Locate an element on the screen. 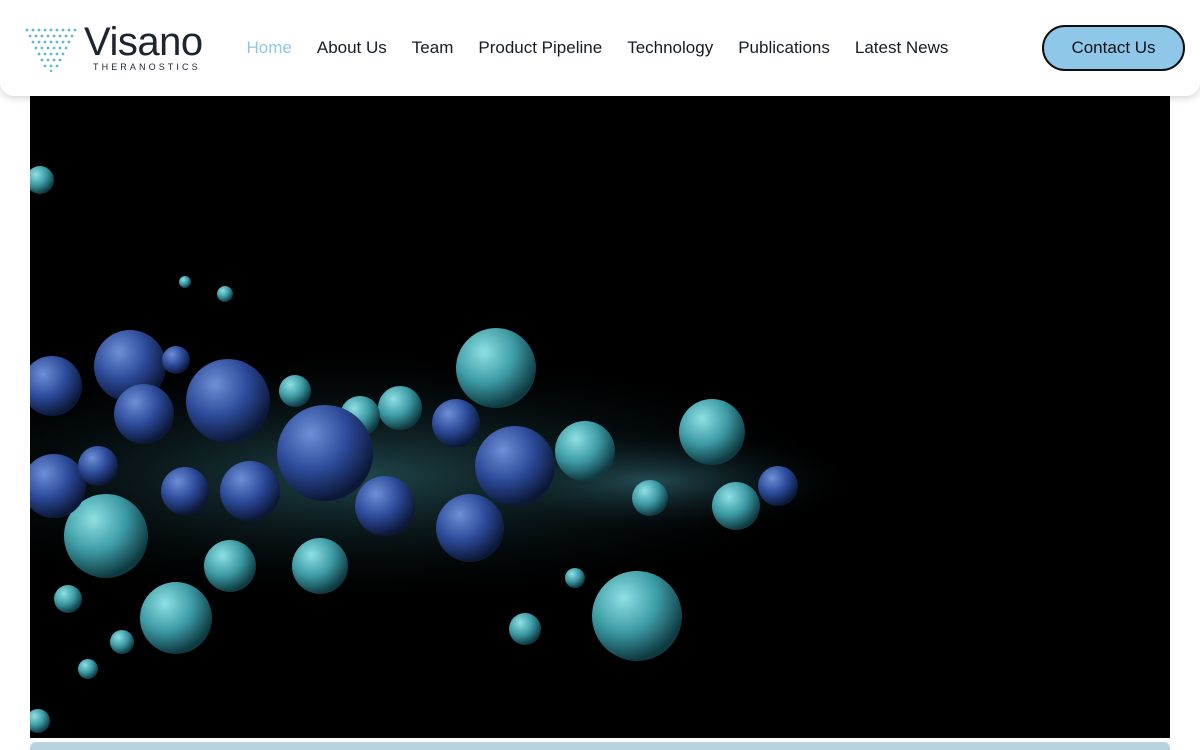 The image size is (1200, 750). nav-item-technology: Technology is located at coordinates (670, 48).